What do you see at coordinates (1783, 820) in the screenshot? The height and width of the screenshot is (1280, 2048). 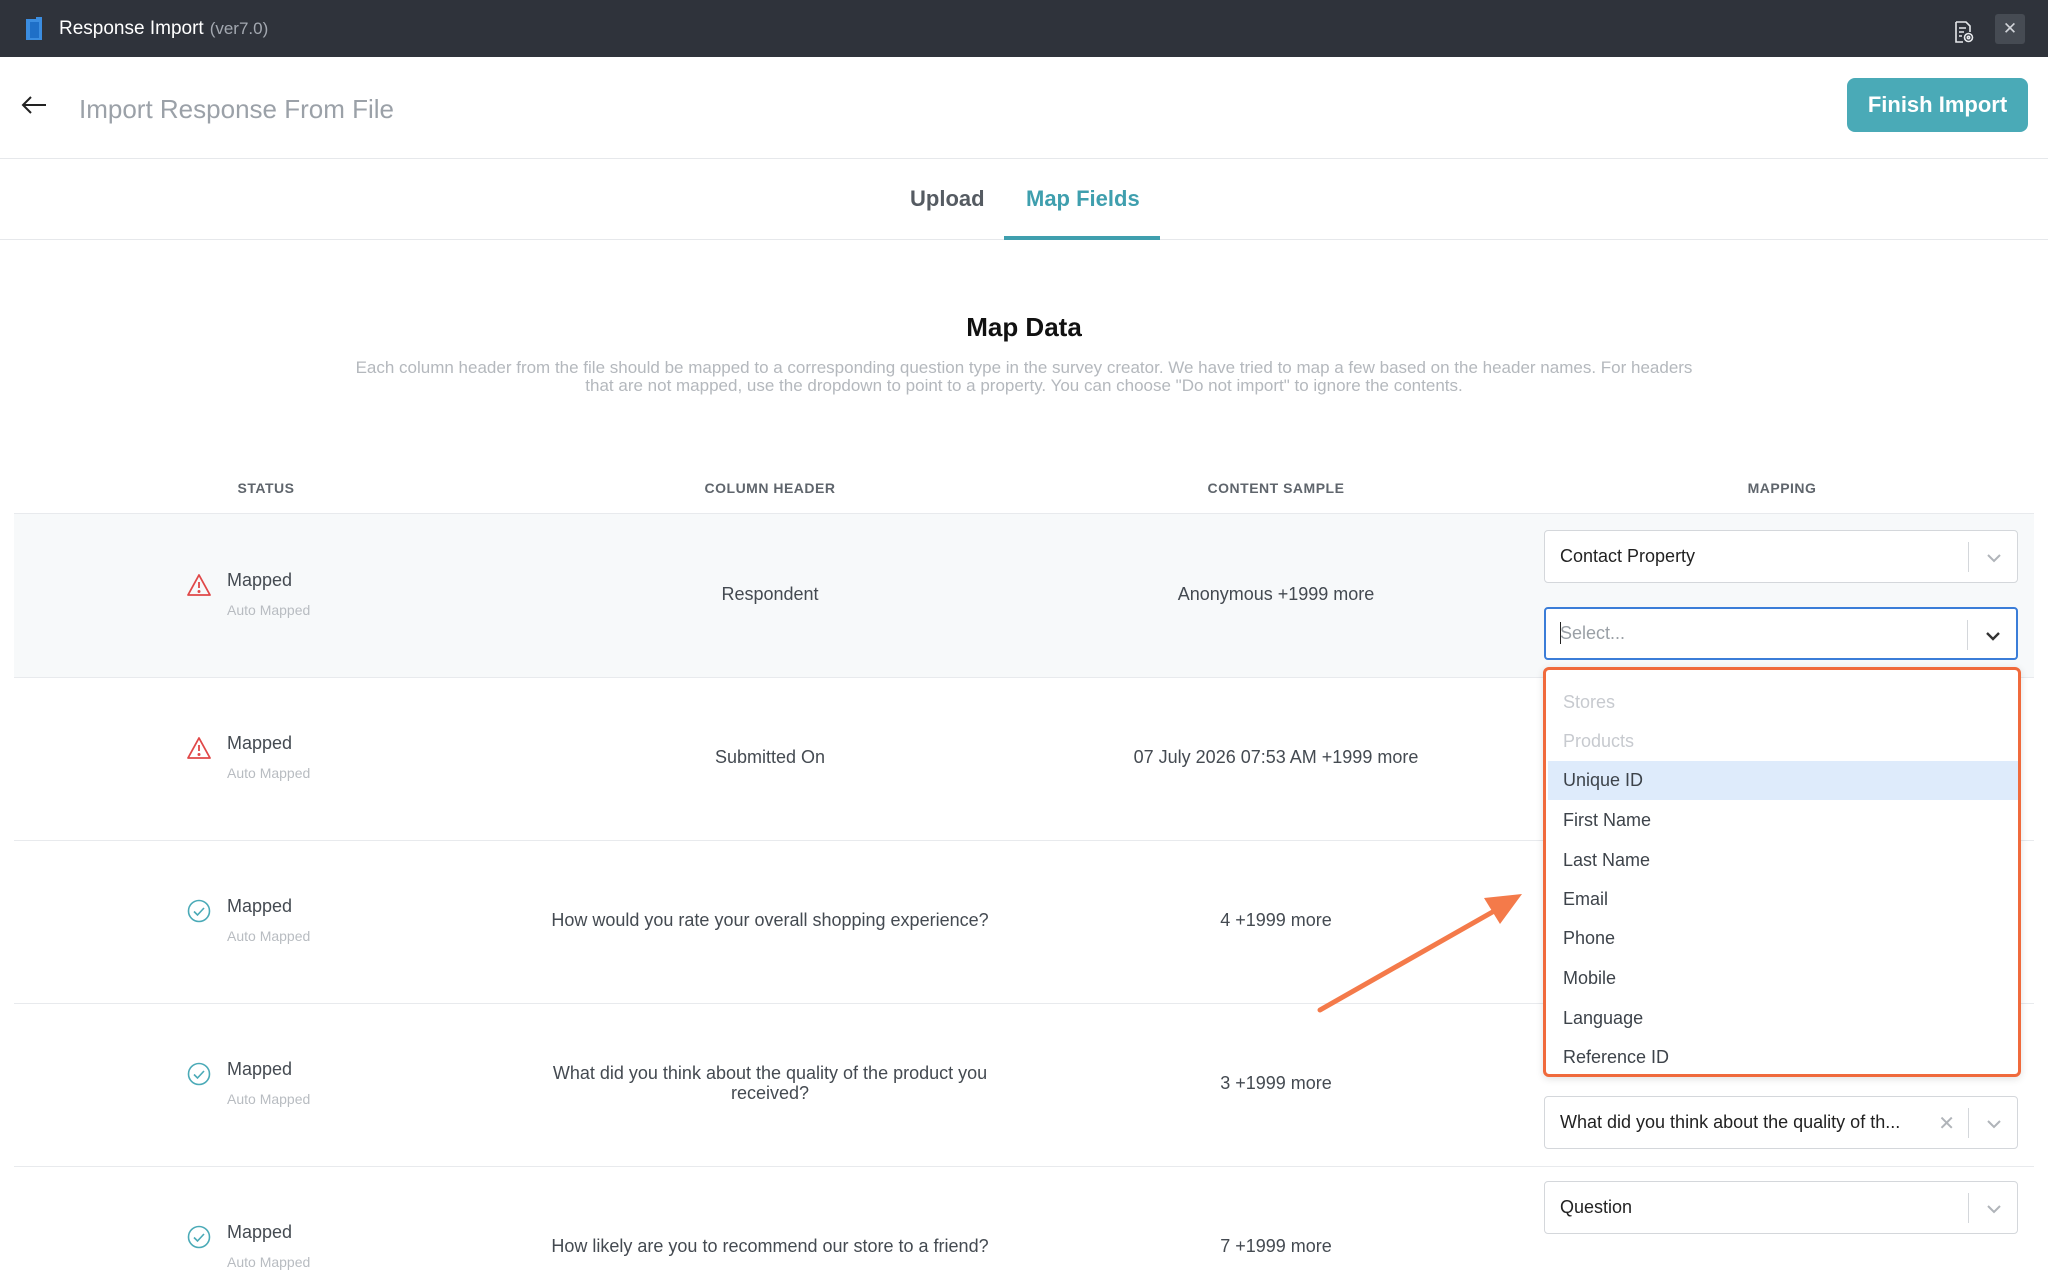 I see `dropdown-option-first-name: First Name` at bounding box center [1783, 820].